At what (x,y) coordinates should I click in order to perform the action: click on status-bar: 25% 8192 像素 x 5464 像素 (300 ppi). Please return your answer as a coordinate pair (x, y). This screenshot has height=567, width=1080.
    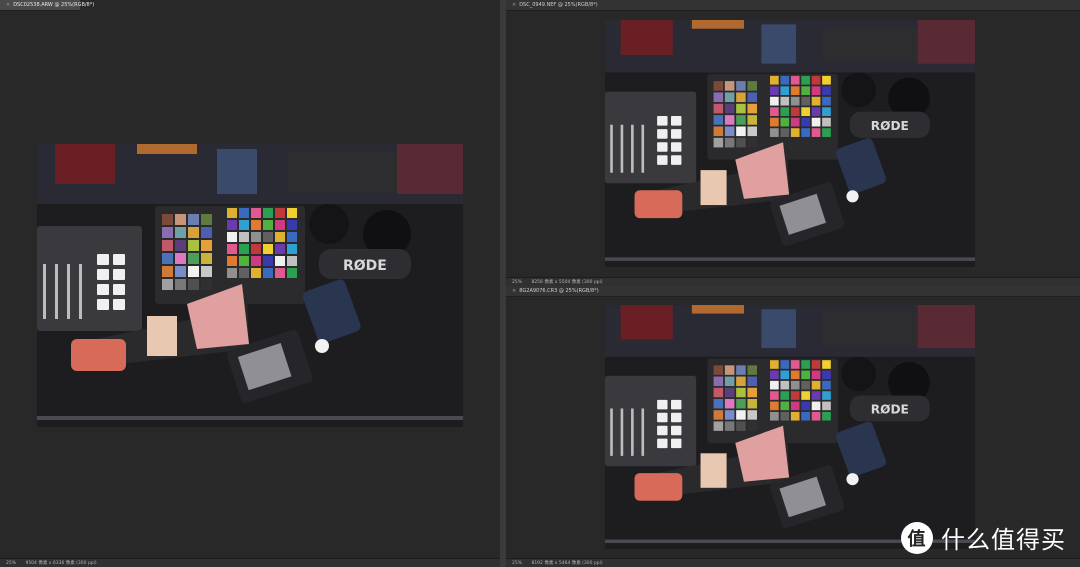
    Looking at the image, I should click on (793, 562).